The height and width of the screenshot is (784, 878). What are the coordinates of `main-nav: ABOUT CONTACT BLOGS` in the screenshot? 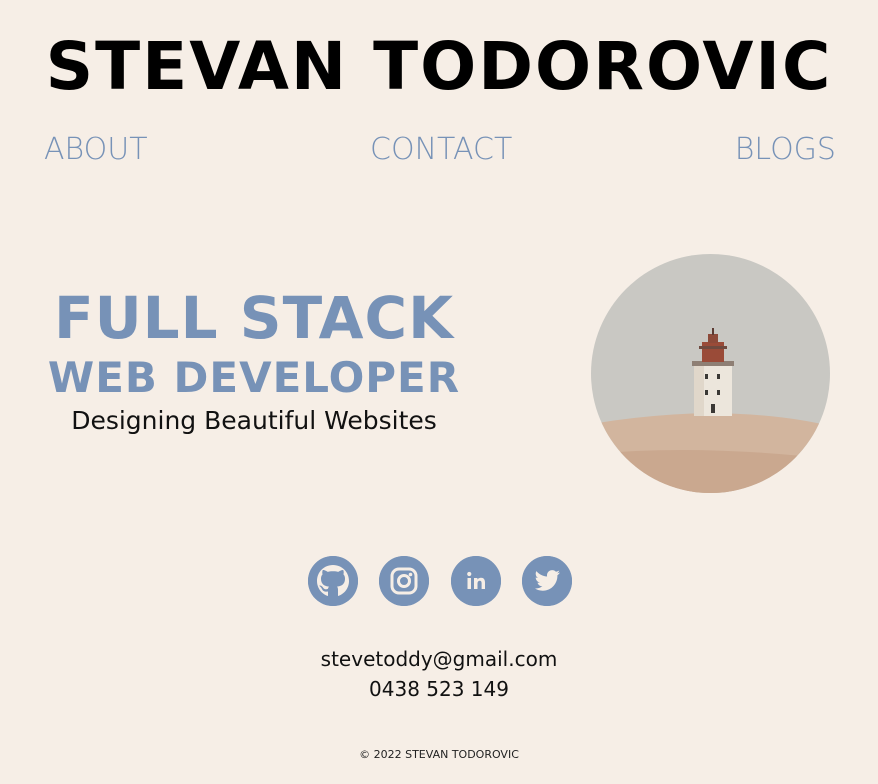 It's located at (440, 150).